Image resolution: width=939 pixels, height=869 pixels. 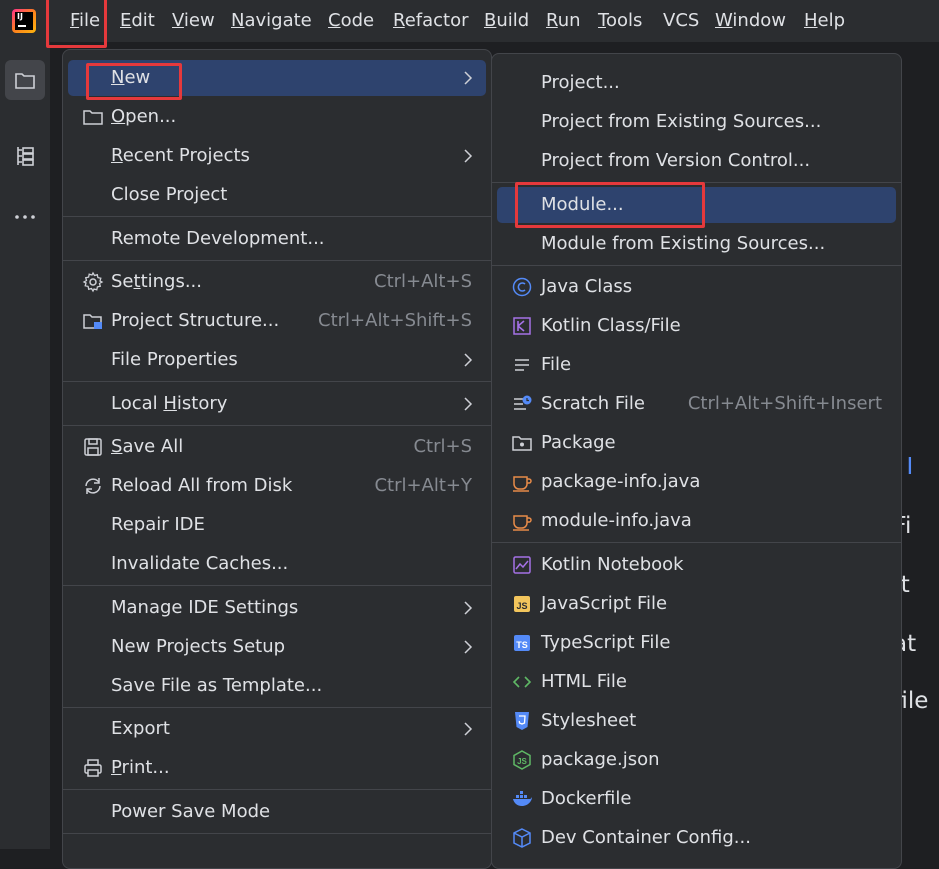 I want to click on menu-item-manage-ide-settings: Manage IDE Settings, so click(x=277, y=608).